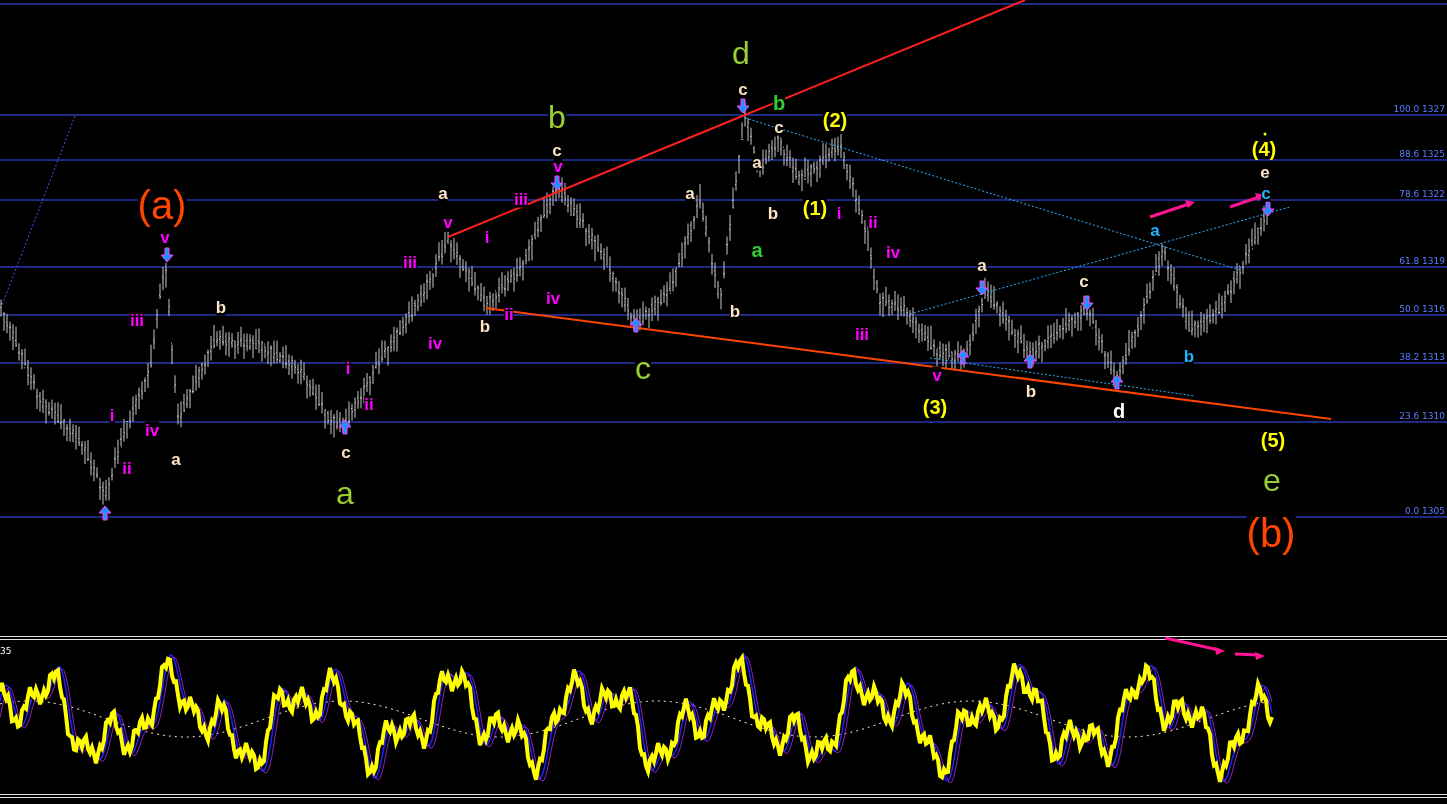 The image size is (1447, 804). Describe the element at coordinates (1424, 511) in the screenshot. I see `fib-level-label: 0.0 1305` at that location.